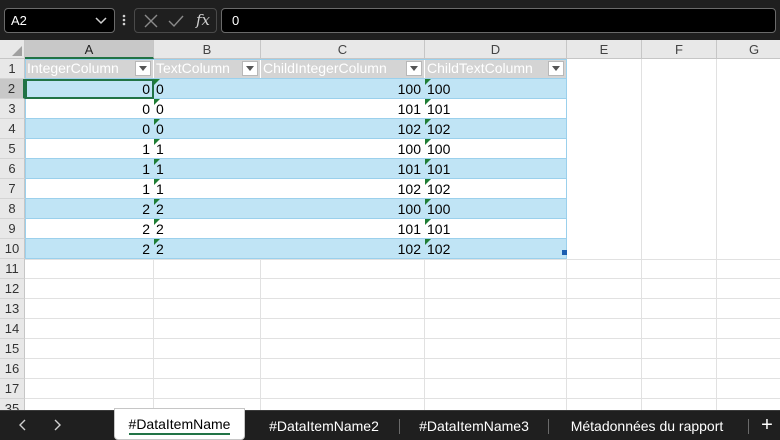  Describe the element at coordinates (496, 49) in the screenshot. I see `column-header-d: D` at that location.